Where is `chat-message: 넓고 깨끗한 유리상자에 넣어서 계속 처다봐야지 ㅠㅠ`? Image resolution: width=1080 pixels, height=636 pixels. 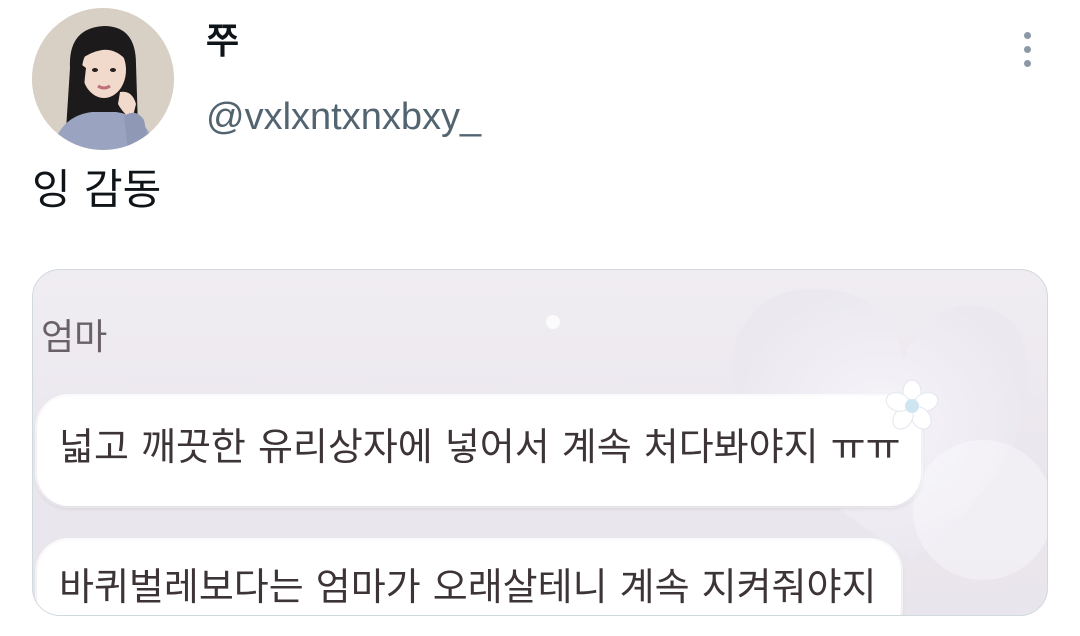
chat-message: 넓고 깨끗한 유리상자에 넣어서 계속 처다봐야지 ㅠㅠ is located at coordinates (480, 447).